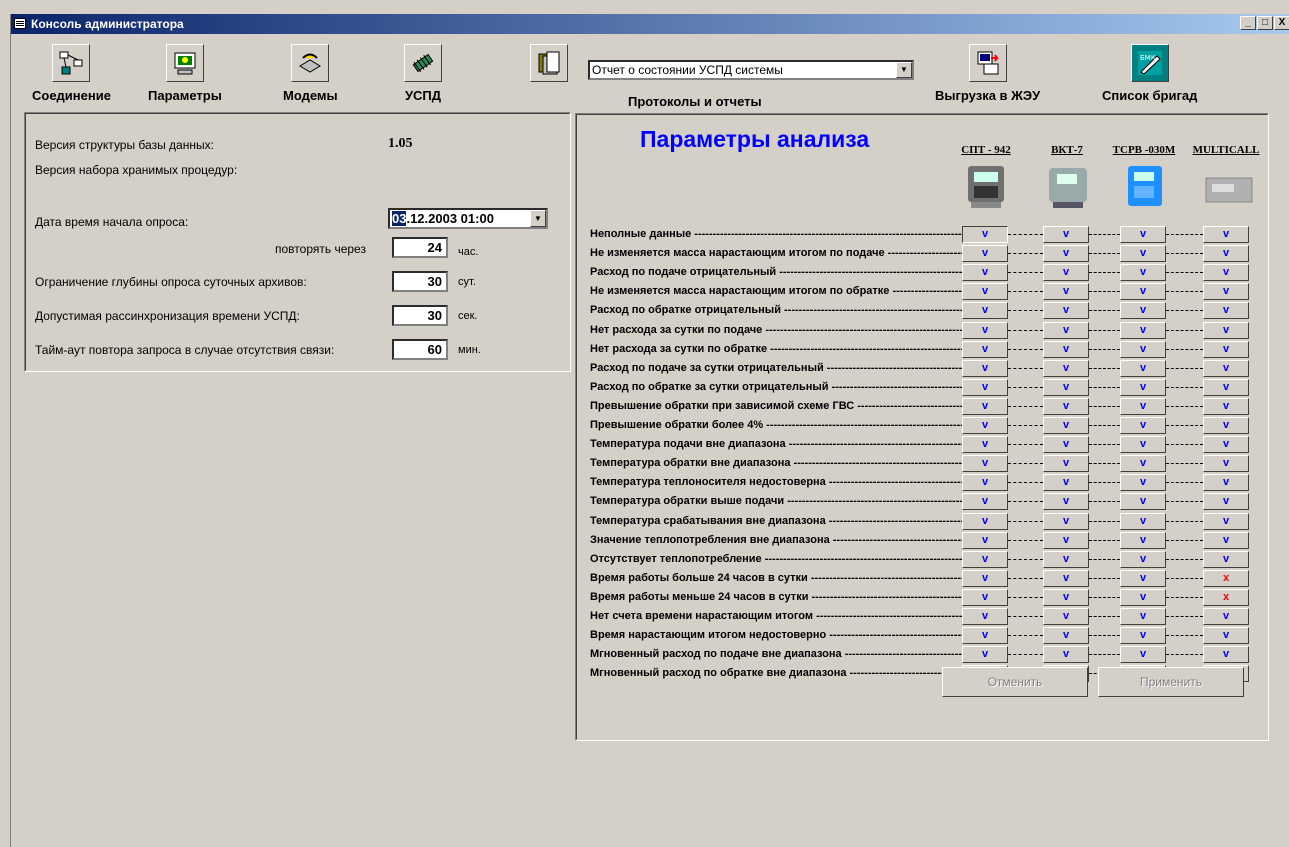 This screenshot has width=1289, height=847. What do you see at coordinates (1015, 682) in the screenshot?
I see `cancel-button: Отменить` at bounding box center [1015, 682].